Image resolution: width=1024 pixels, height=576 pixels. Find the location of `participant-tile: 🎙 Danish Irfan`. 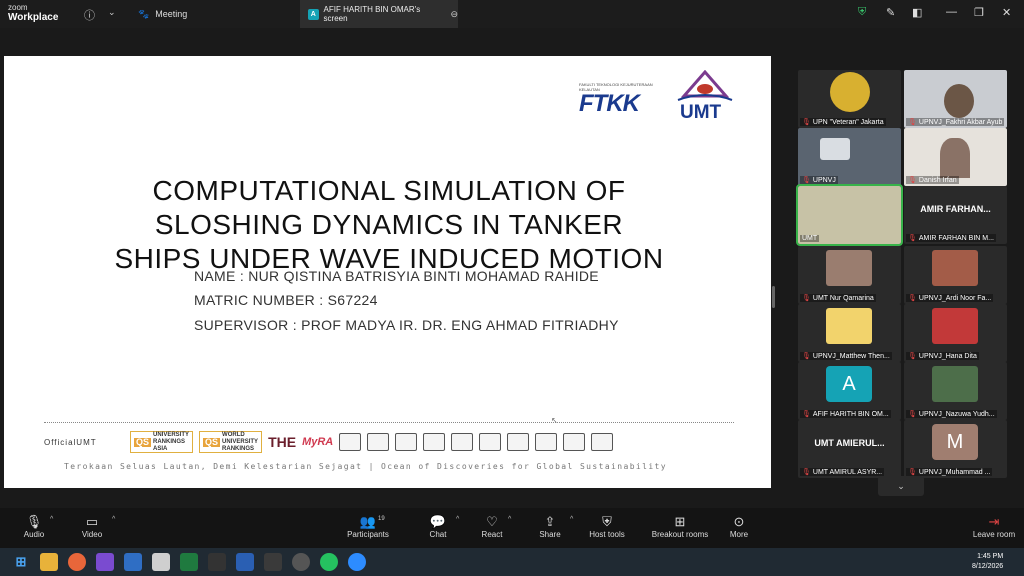

participant-tile: 🎙 Danish Irfan is located at coordinates (955, 157).